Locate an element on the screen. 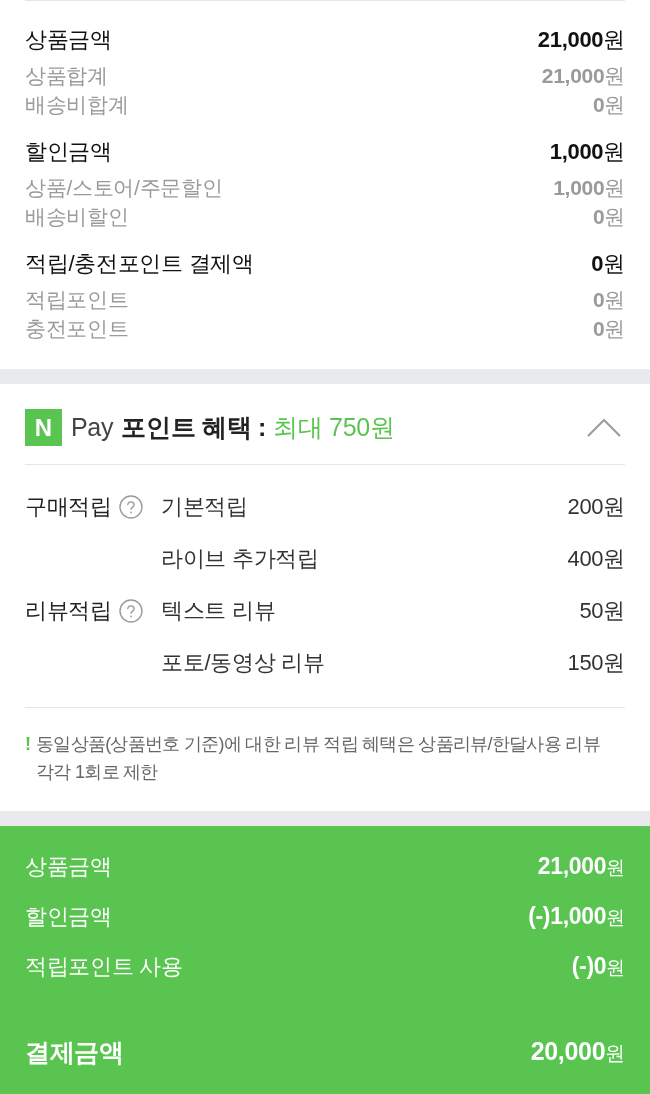 The image size is (650, 1094). summary-amount: 21,000원 is located at coordinates (581, 40).